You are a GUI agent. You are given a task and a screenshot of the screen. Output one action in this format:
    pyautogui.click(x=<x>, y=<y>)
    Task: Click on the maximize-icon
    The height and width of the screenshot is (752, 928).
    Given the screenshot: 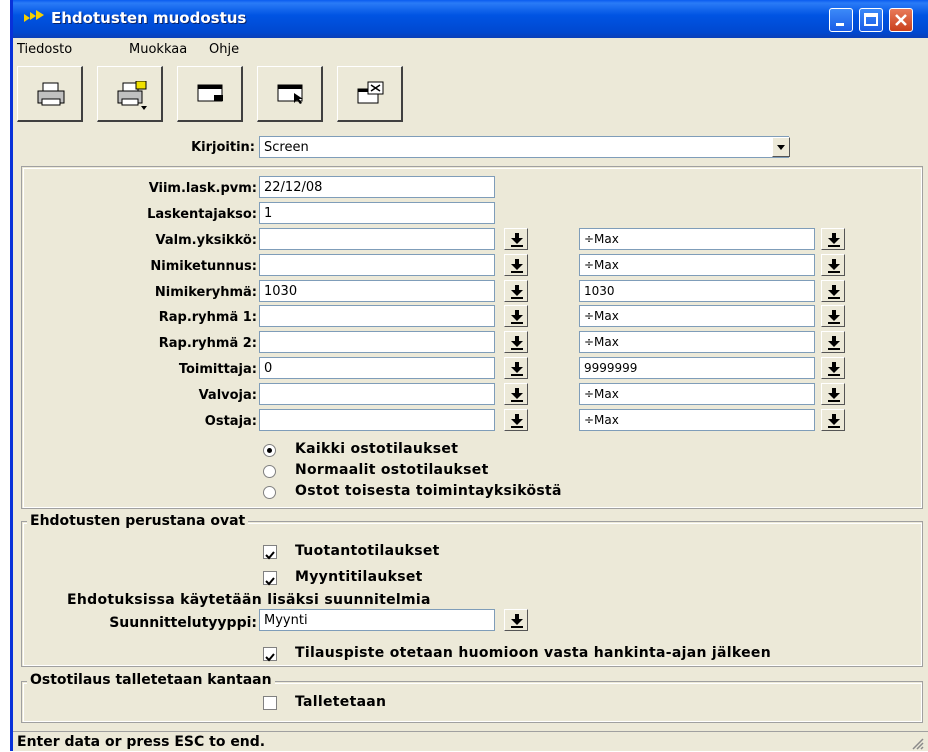 What is the action you would take?
    pyautogui.click(x=871, y=19)
    